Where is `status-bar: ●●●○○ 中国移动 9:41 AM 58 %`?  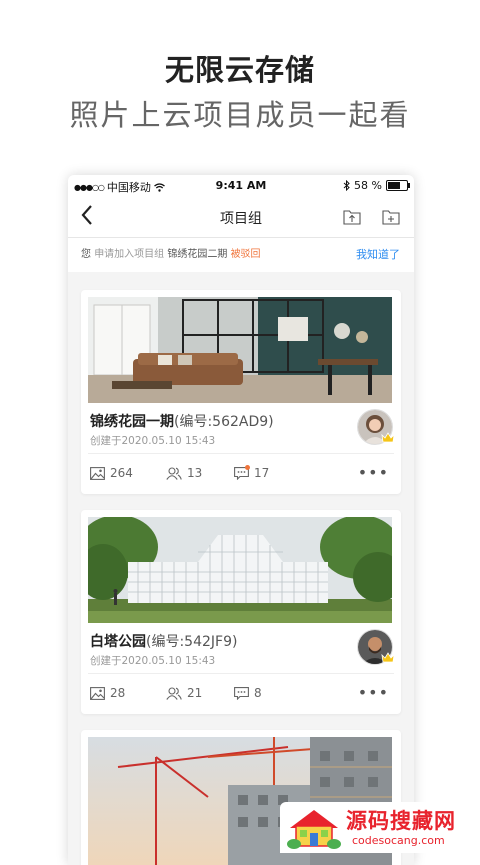 status-bar: ●●●○○ 中国移动 9:41 AM 58 % is located at coordinates (241, 186).